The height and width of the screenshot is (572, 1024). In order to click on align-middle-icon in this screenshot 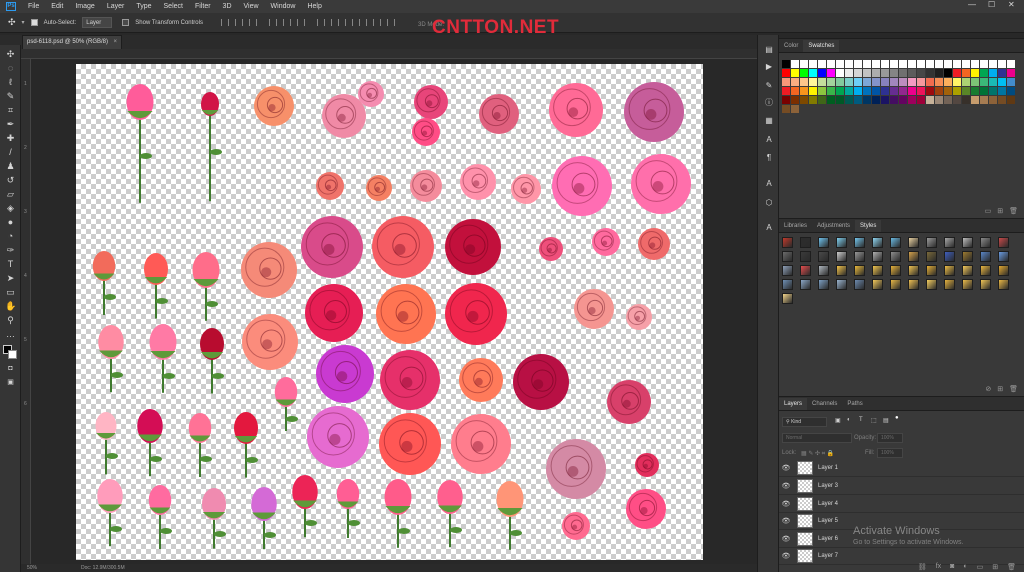, I will do `click(238, 22)`.